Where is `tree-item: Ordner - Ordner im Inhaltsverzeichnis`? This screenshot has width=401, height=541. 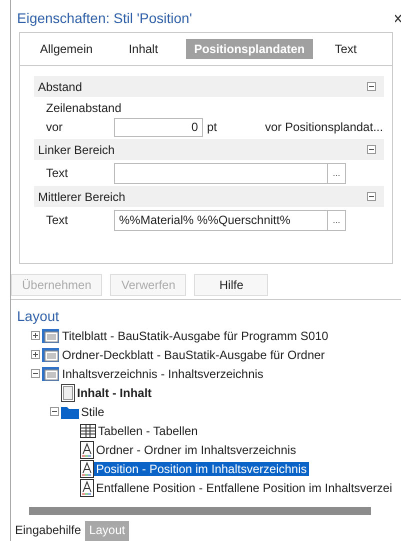
tree-item: Ordner - Ordner im Inhaltsverzeichnis is located at coordinates (196, 449).